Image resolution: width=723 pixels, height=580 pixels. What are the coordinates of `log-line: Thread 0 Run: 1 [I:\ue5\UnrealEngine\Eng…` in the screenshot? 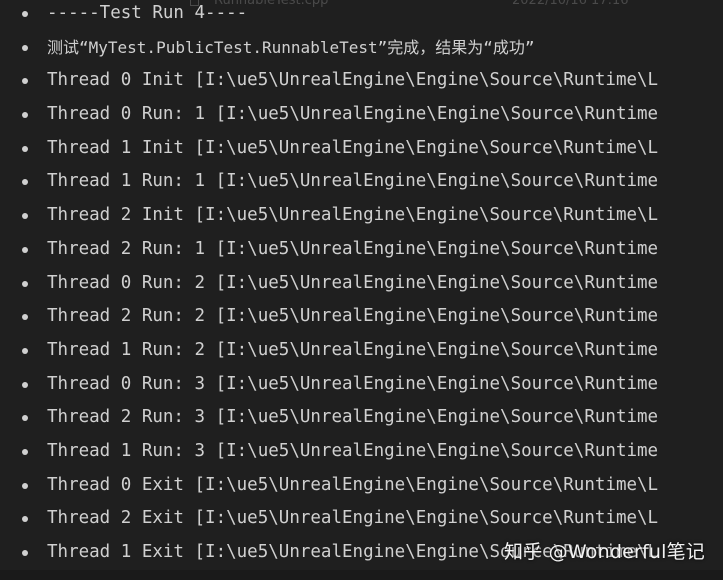 It's located at (361, 115).